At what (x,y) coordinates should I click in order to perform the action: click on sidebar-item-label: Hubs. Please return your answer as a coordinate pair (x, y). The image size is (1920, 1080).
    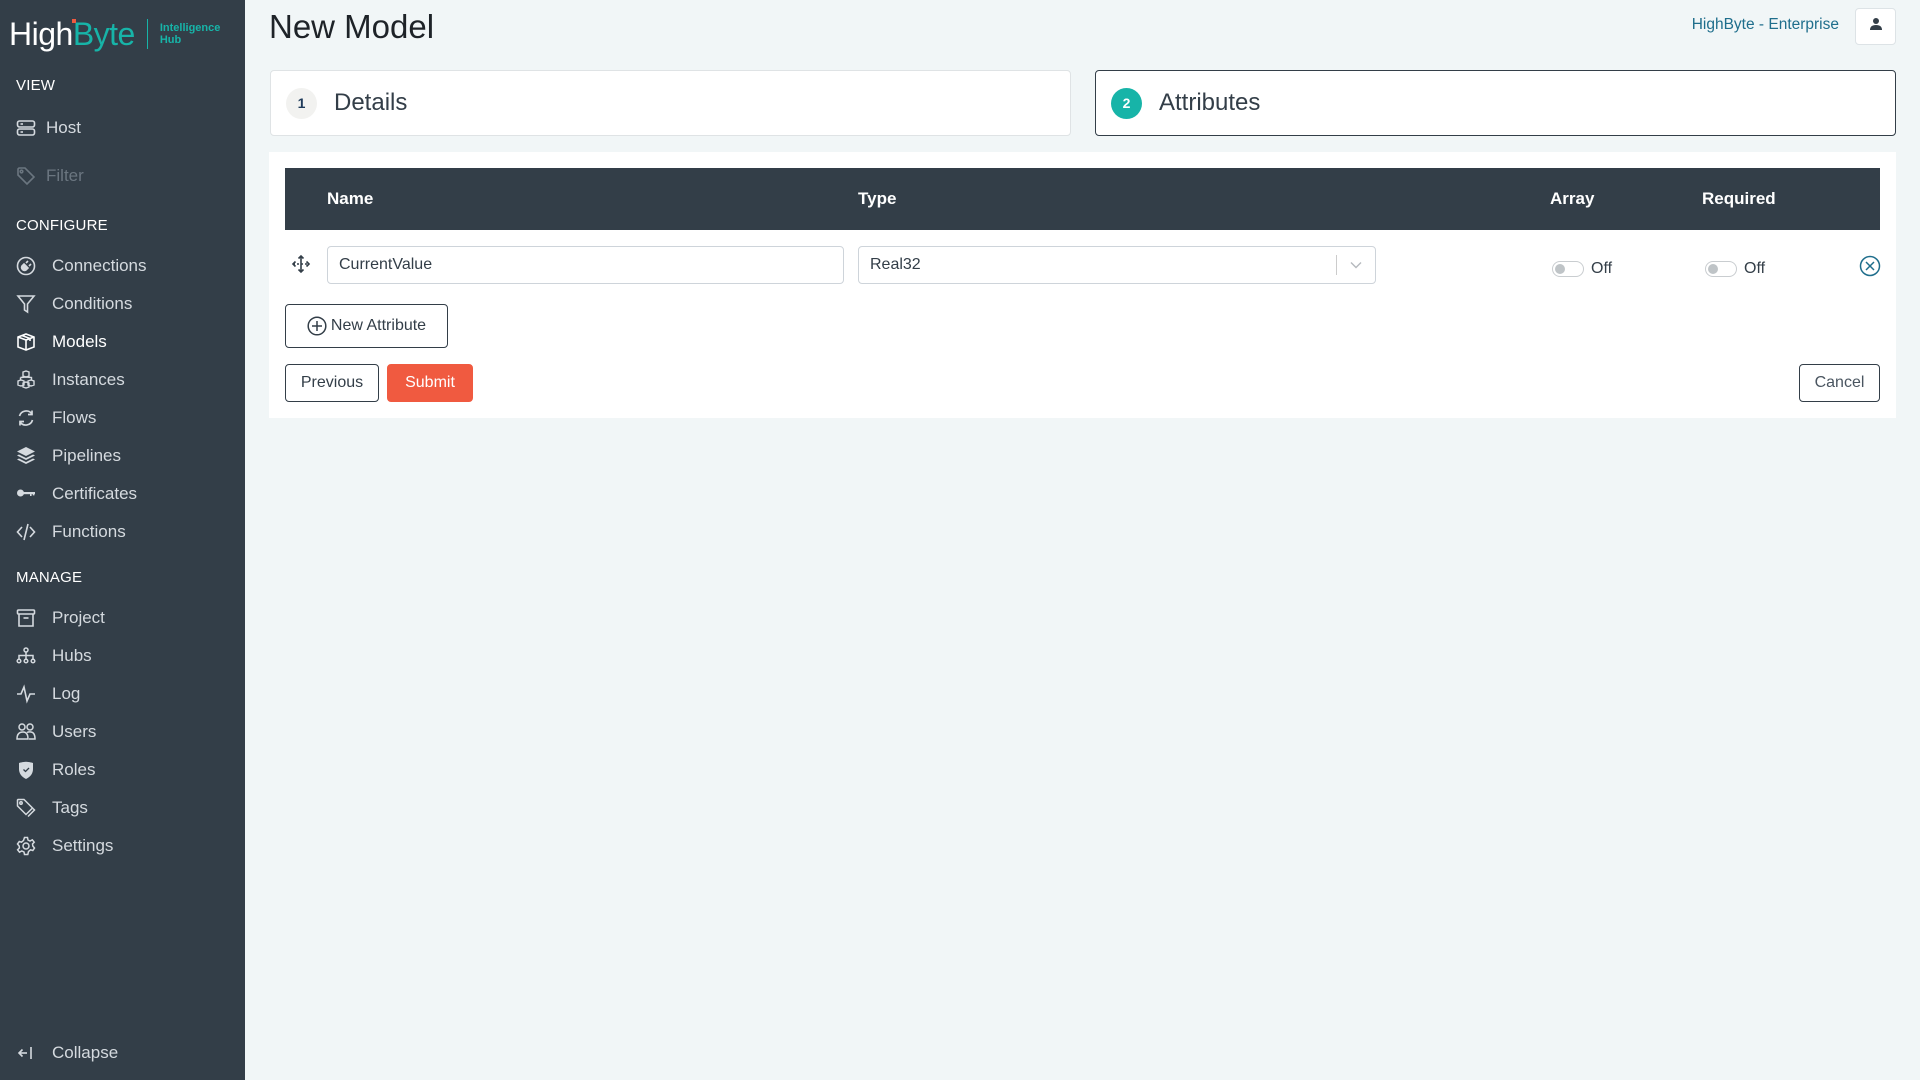
    Looking at the image, I should click on (72, 655).